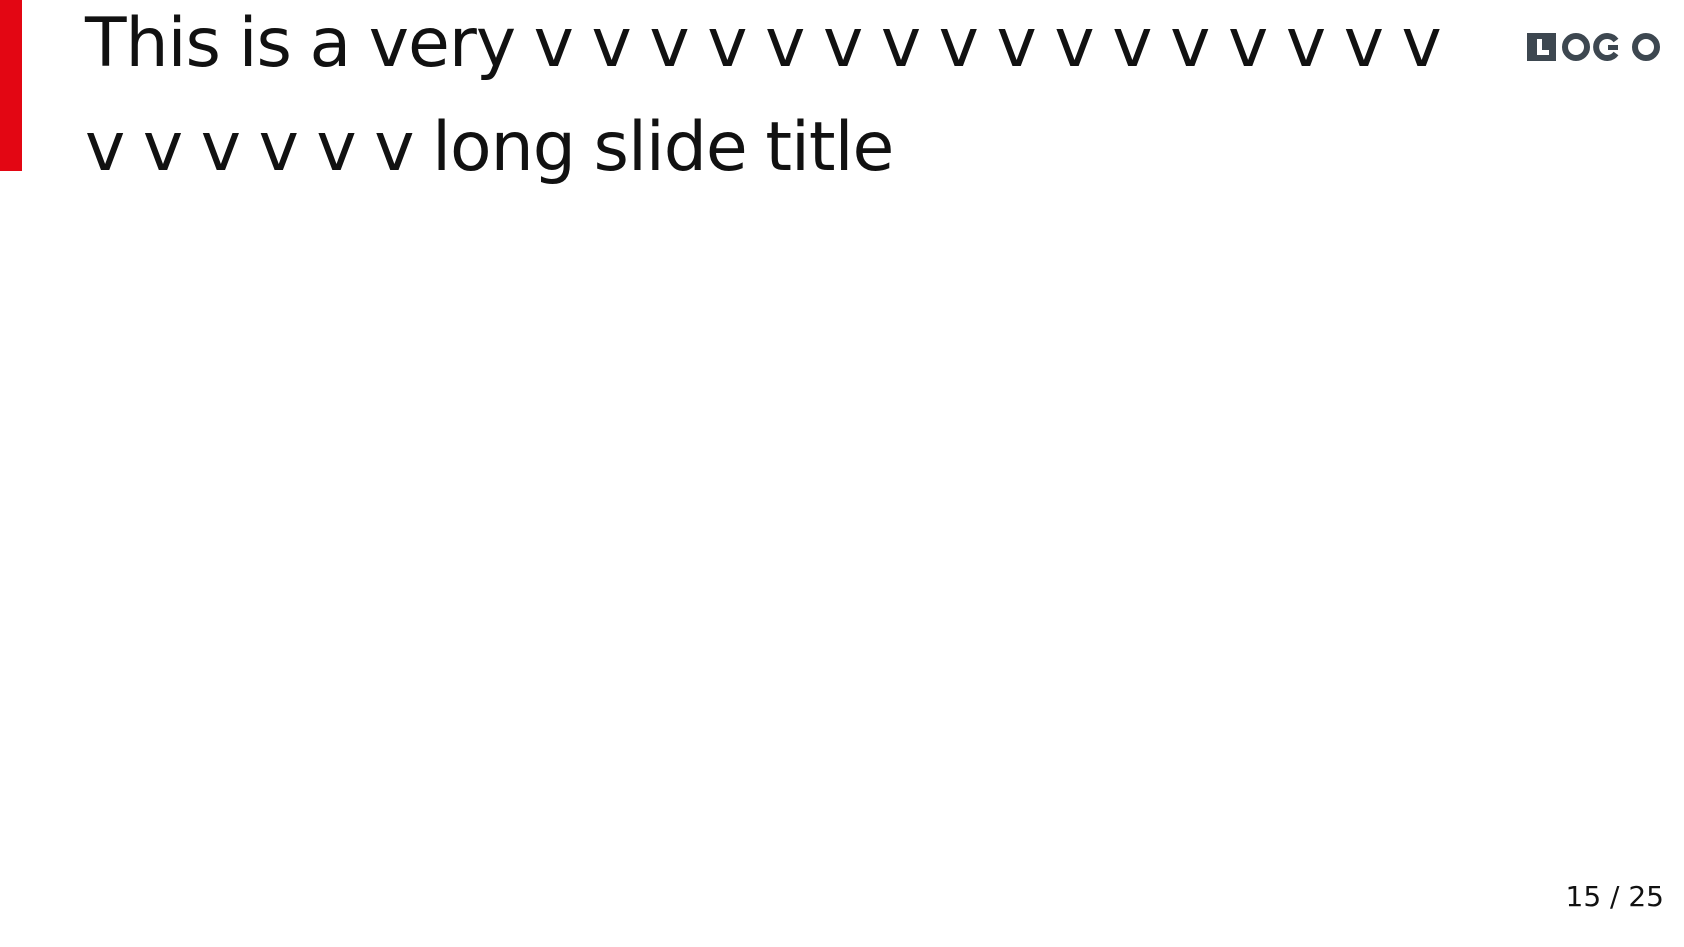 This screenshot has height=947, width=1684. What do you see at coordinates (11, 85) in the screenshot?
I see `title-accent-bar` at bounding box center [11, 85].